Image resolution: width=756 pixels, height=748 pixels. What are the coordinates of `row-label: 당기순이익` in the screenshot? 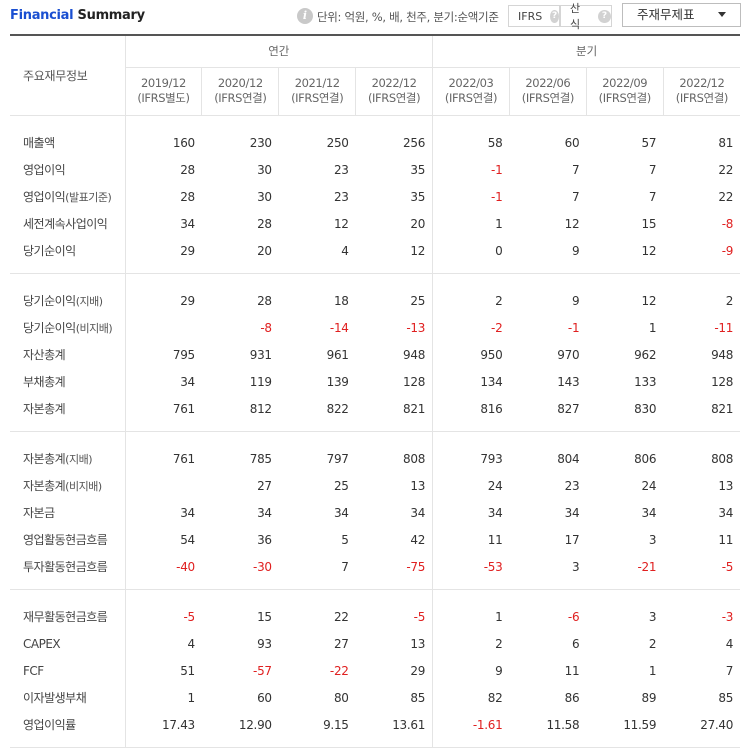 It's located at (68, 250).